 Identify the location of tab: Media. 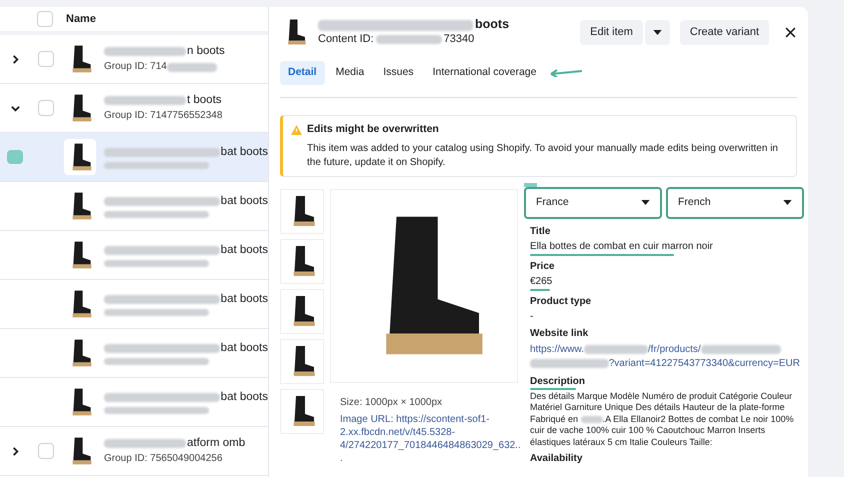
(350, 73).